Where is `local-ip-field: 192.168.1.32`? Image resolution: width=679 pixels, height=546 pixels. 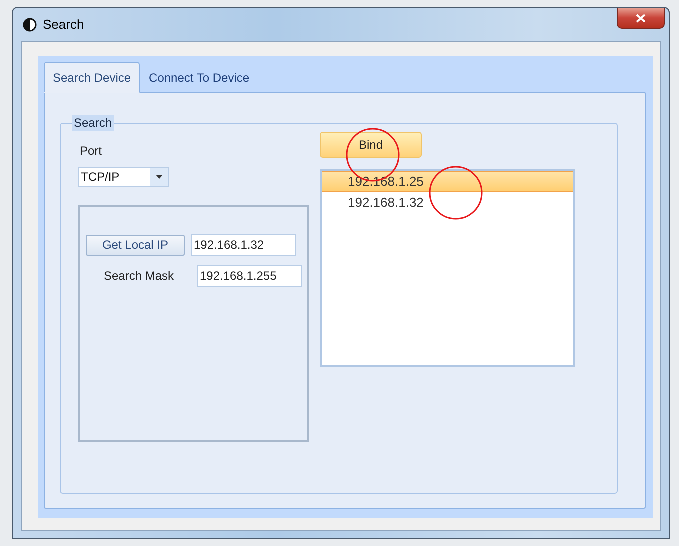
local-ip-field: 192.168.1.32 is located at coordinates (243, 245).